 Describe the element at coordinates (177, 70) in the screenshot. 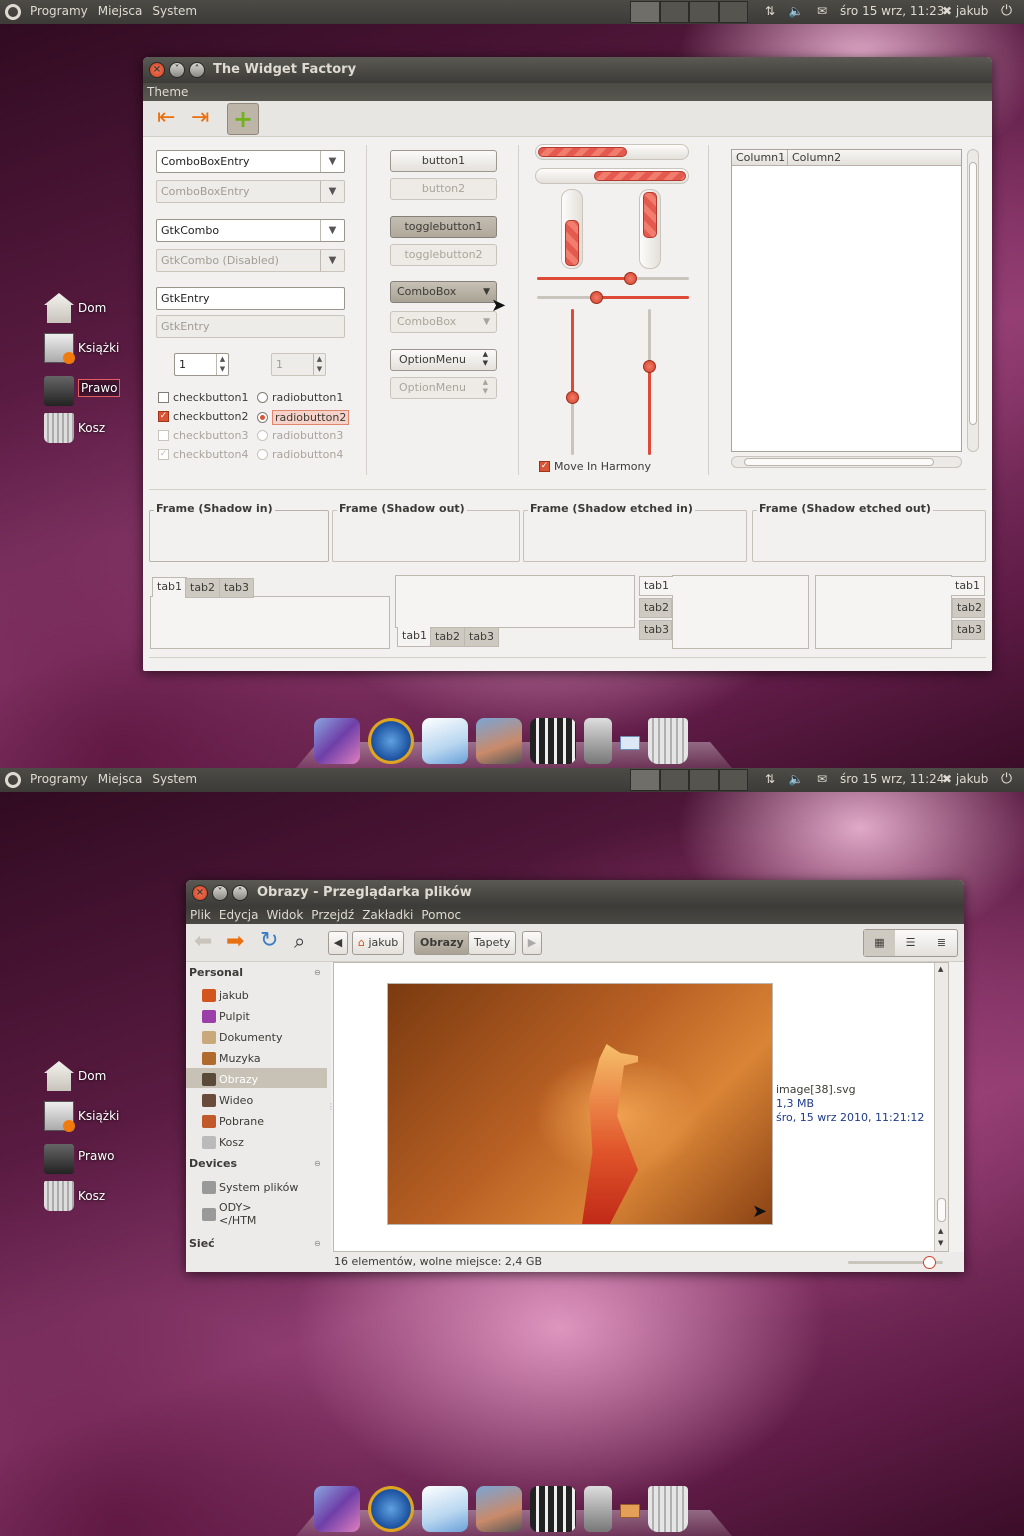

I see `minimize-icon: ˅` at that location.